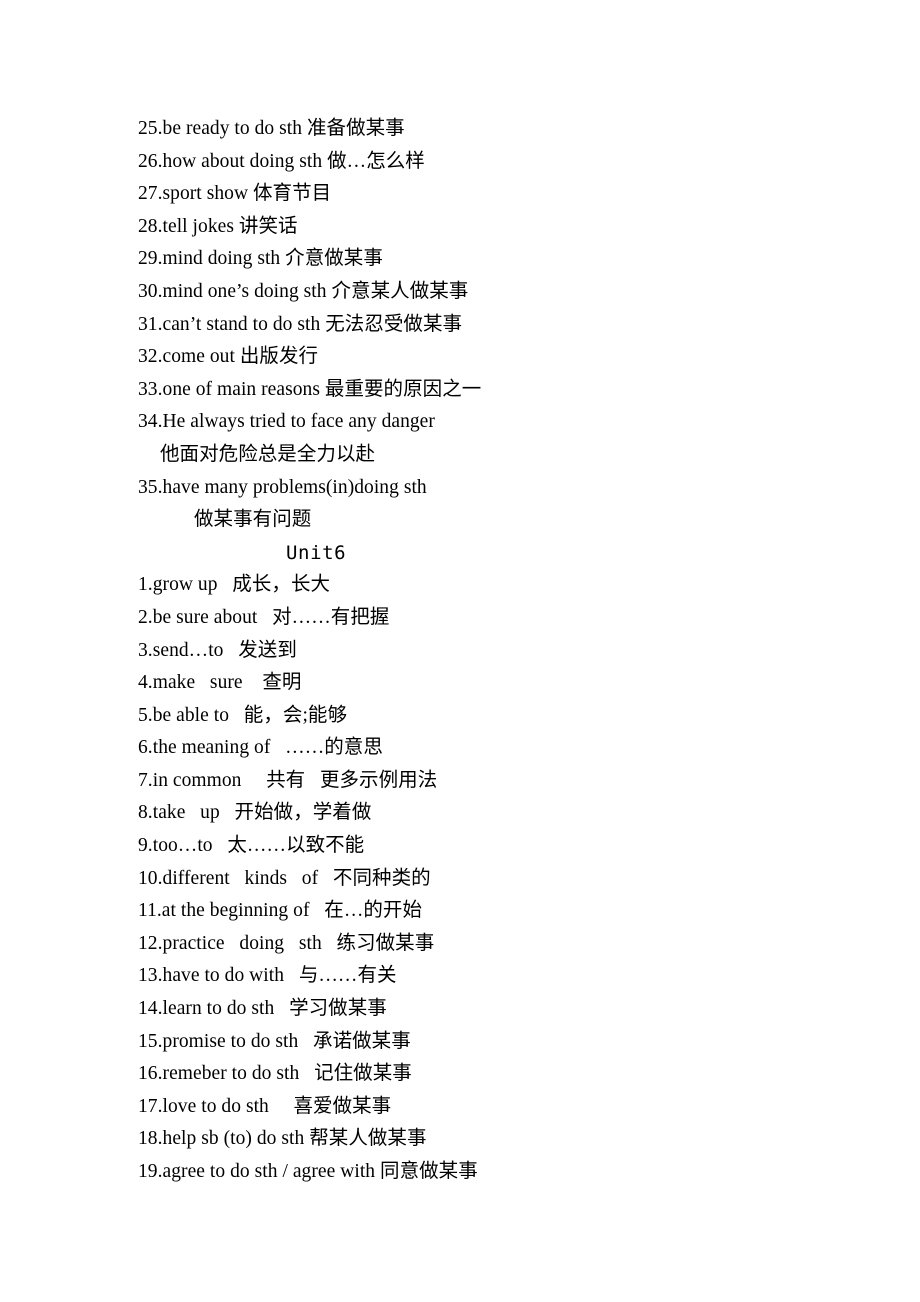  I want to click on list-item: 9.too…to 太……以致不能, so click(251, 846).